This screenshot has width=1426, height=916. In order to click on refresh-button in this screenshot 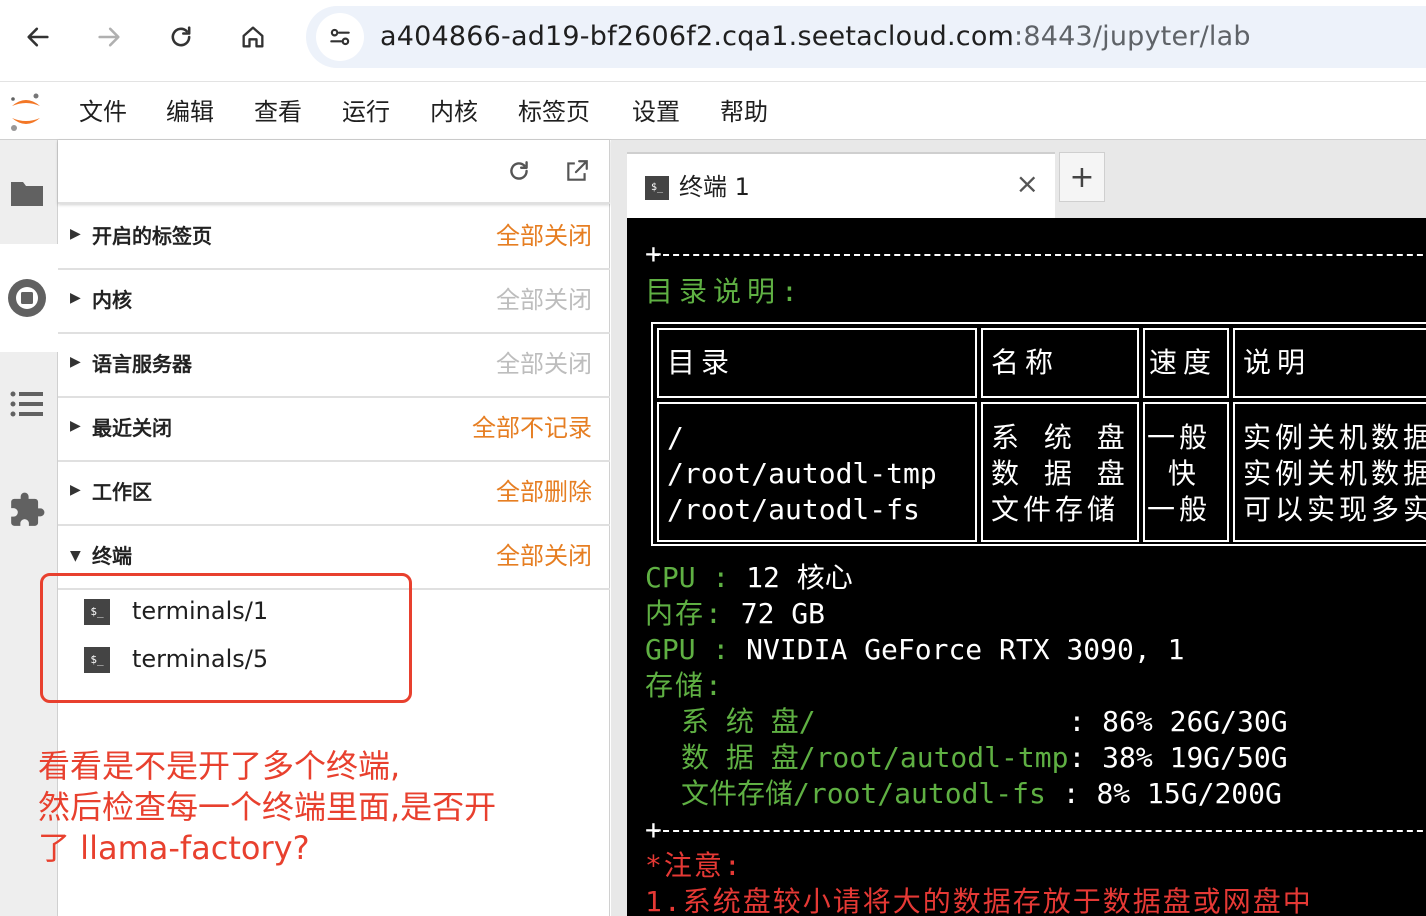, I will do `click(519, 171)`.